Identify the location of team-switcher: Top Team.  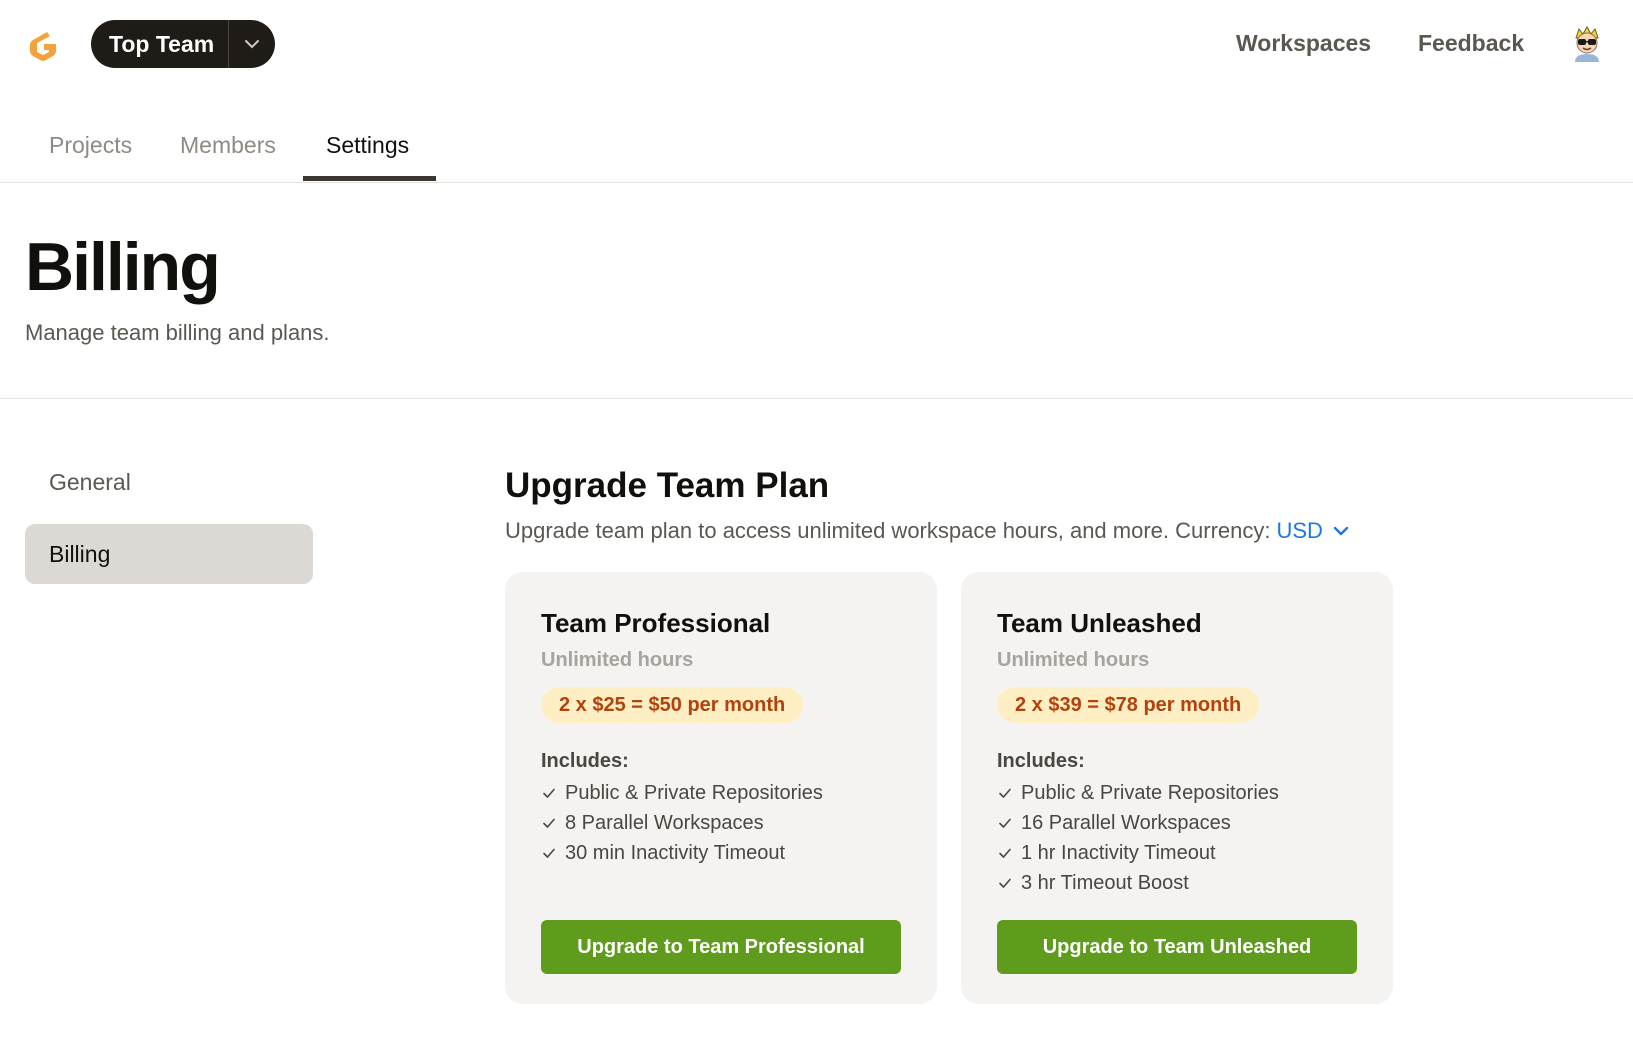
(183, 44).